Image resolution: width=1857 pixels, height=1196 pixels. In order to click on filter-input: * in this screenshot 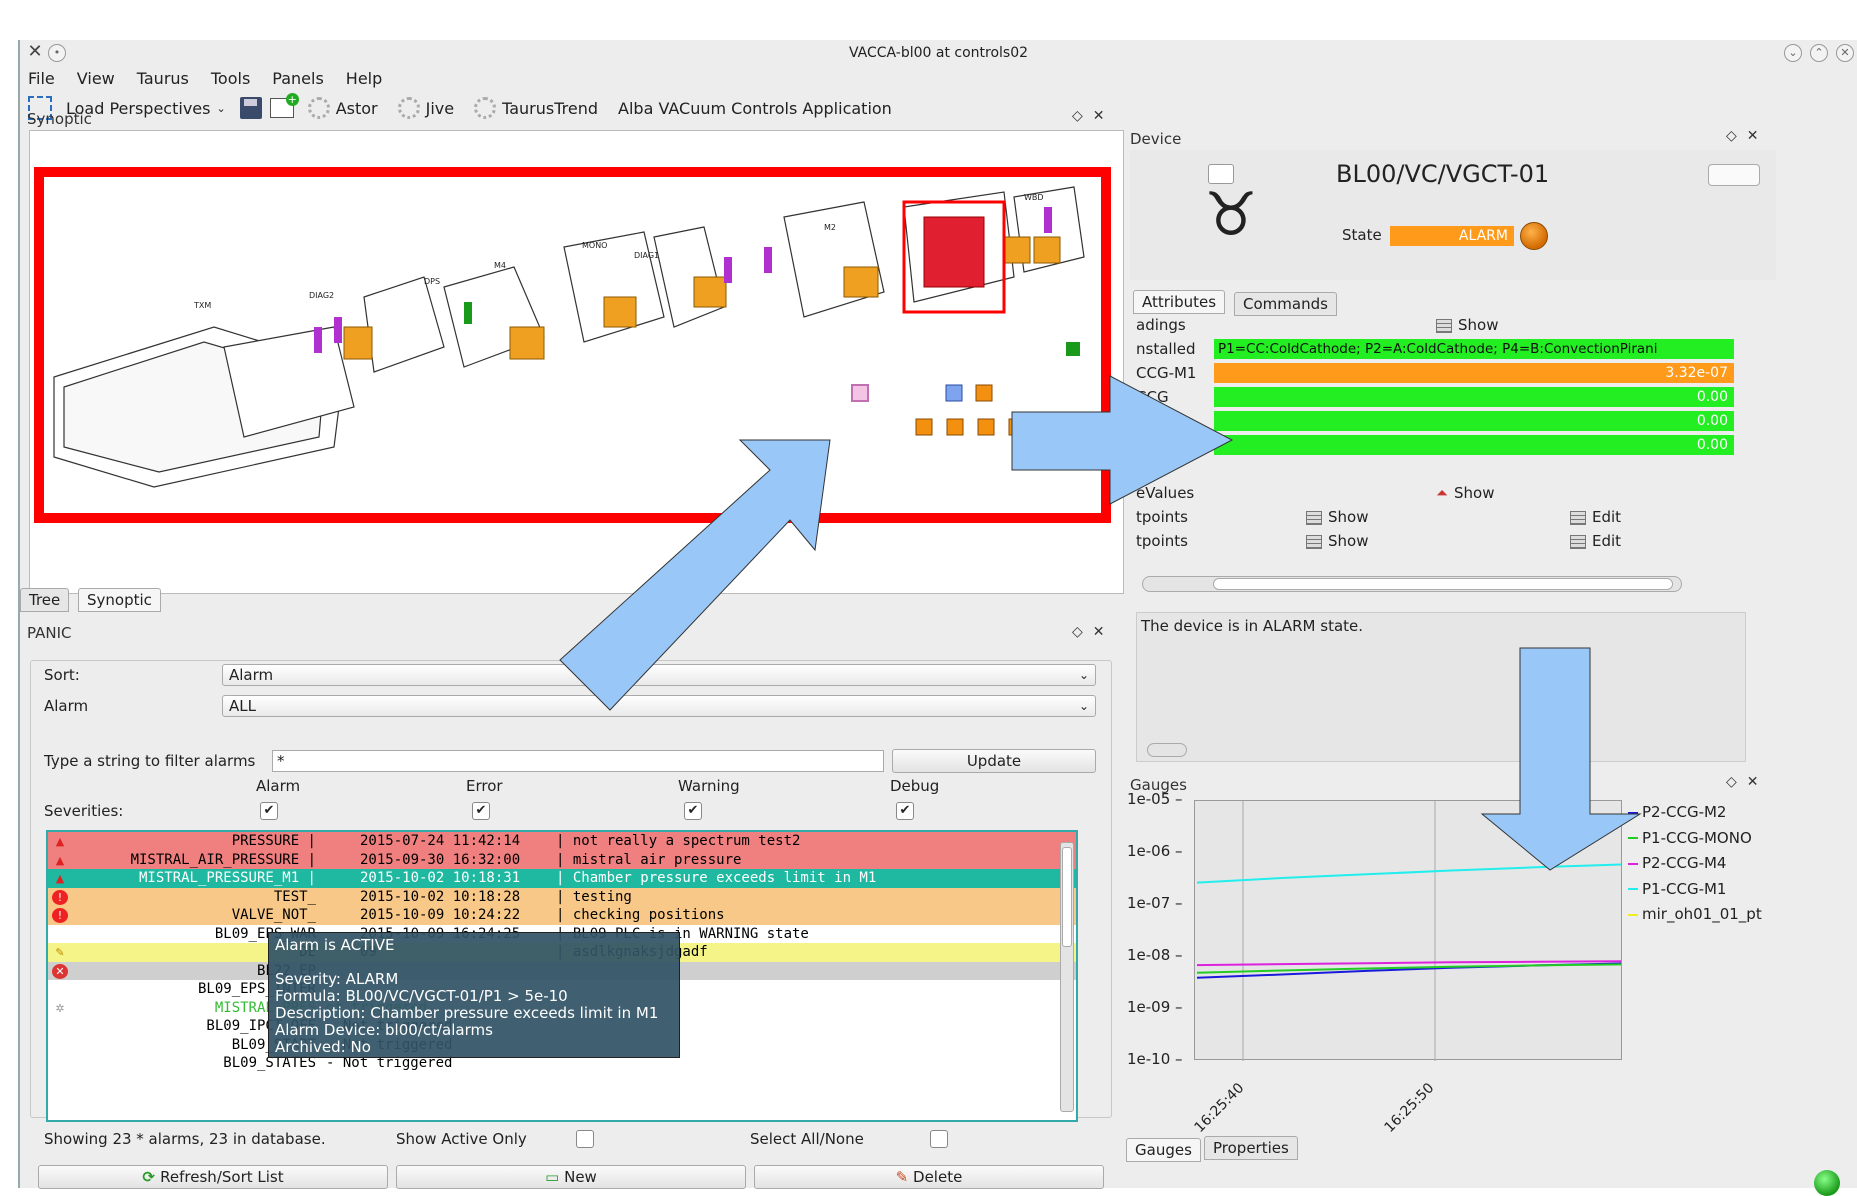, I will do `click(578, 761)`.